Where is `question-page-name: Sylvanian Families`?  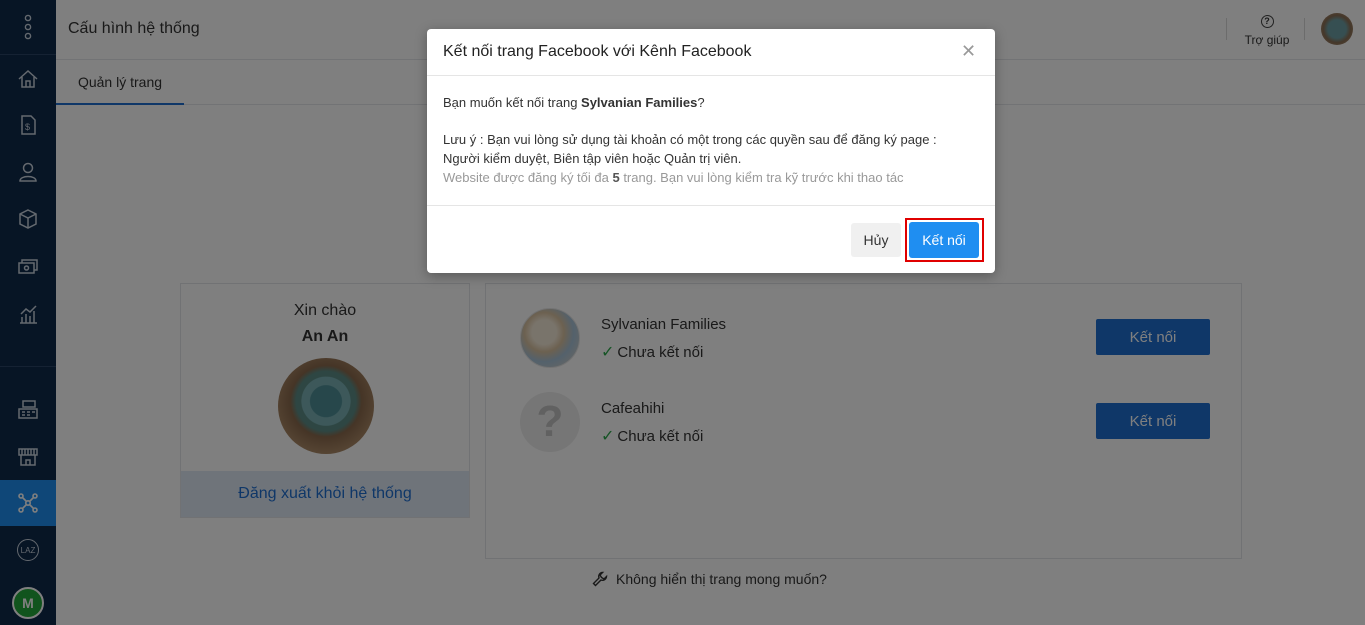
question-page-name: Sylvanian Families is located at coordinates (639, 102).